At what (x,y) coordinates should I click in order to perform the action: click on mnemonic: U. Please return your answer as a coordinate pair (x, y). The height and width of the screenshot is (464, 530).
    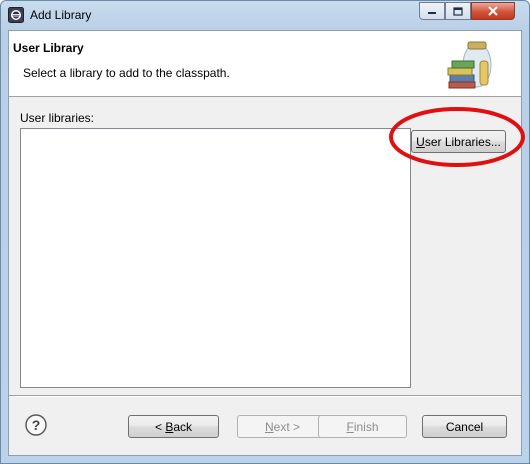
    Looking at the image, I should click on (420, 141).